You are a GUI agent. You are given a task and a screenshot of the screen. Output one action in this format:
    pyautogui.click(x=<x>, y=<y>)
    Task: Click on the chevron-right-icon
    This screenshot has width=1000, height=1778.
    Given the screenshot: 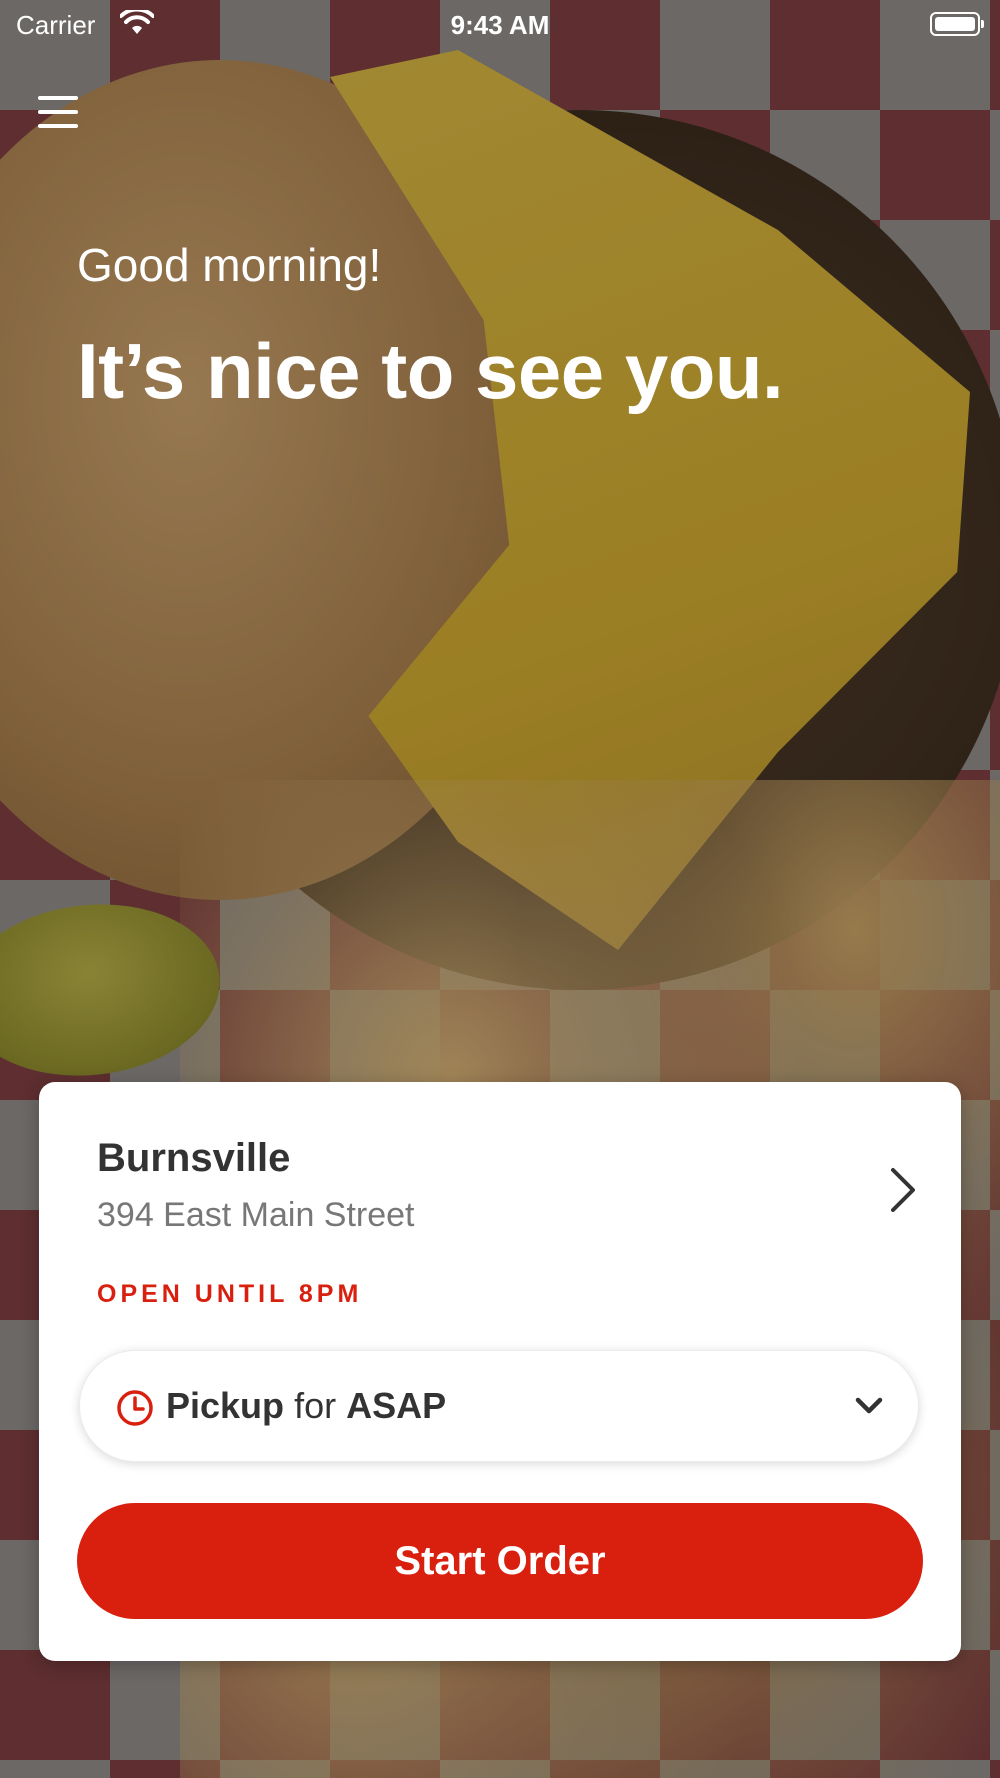 What is the action you would take?
    pyautogui.click(x=903, y=1190)
    